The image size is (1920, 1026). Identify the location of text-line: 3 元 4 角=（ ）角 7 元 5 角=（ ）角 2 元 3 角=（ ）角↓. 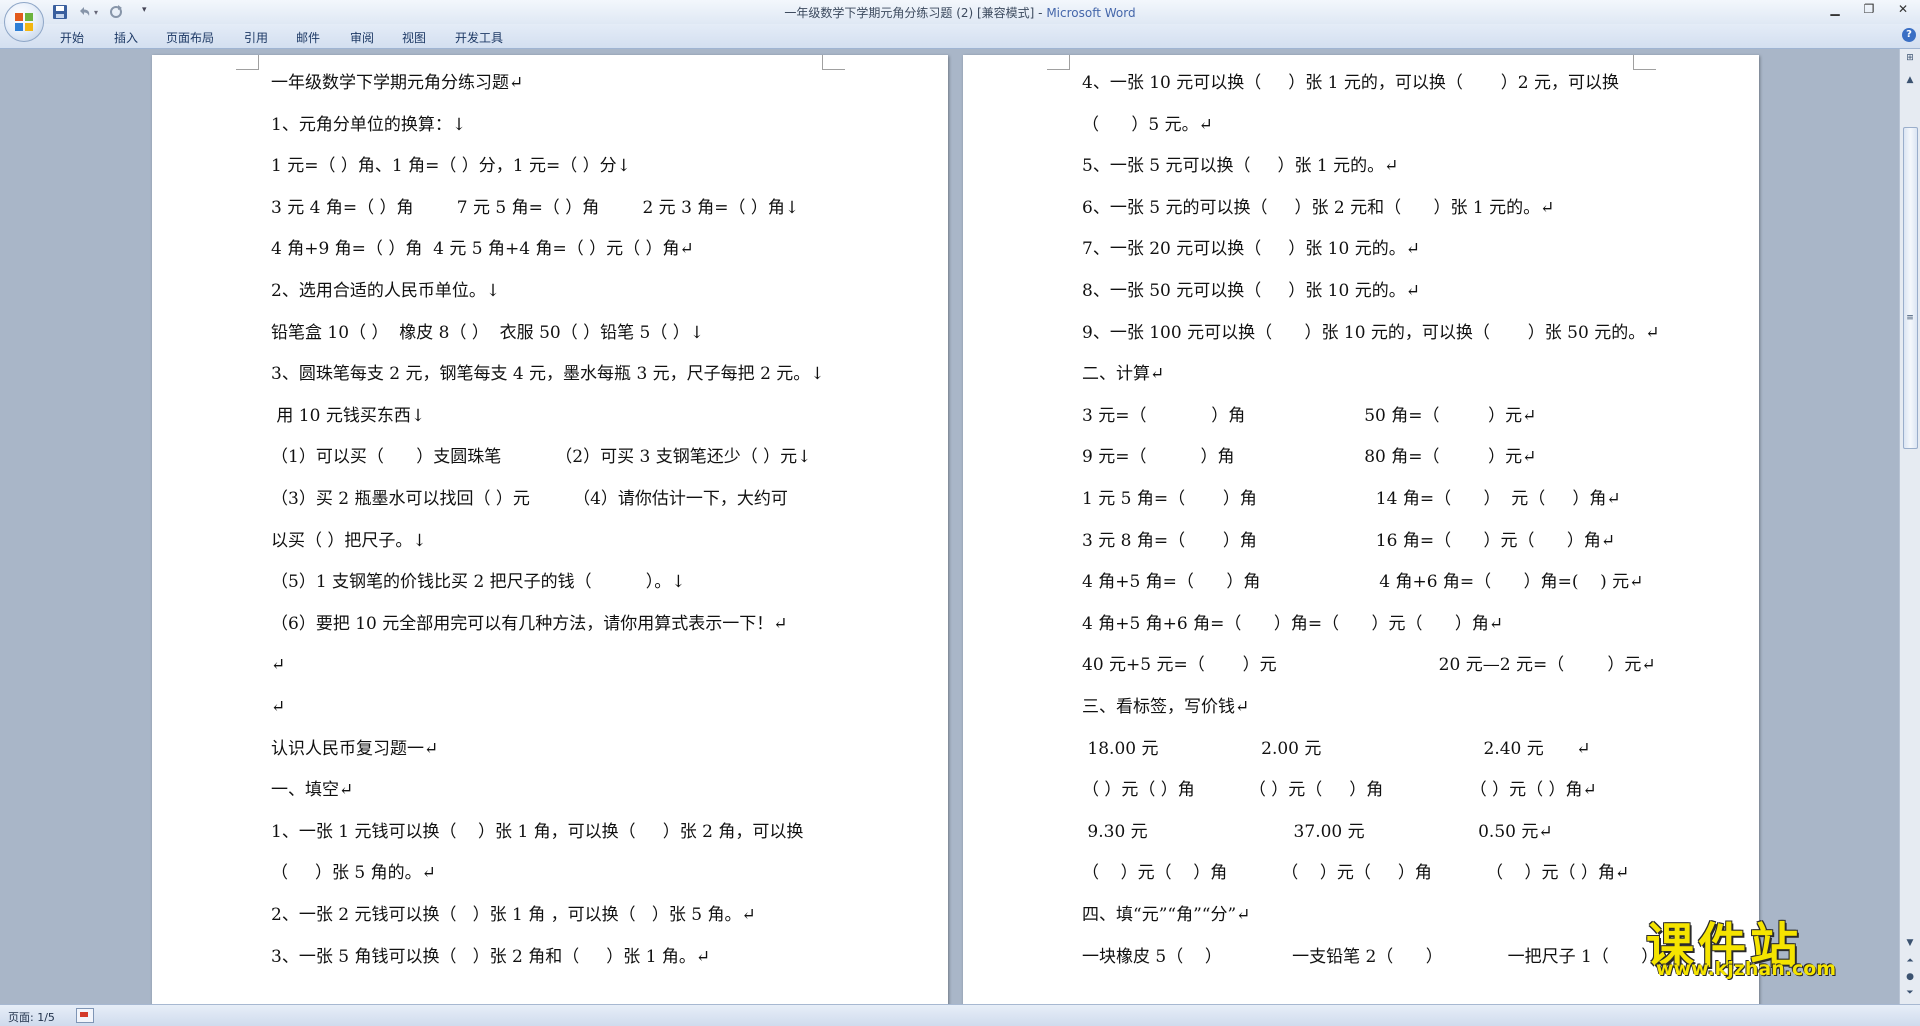
(535, 207).